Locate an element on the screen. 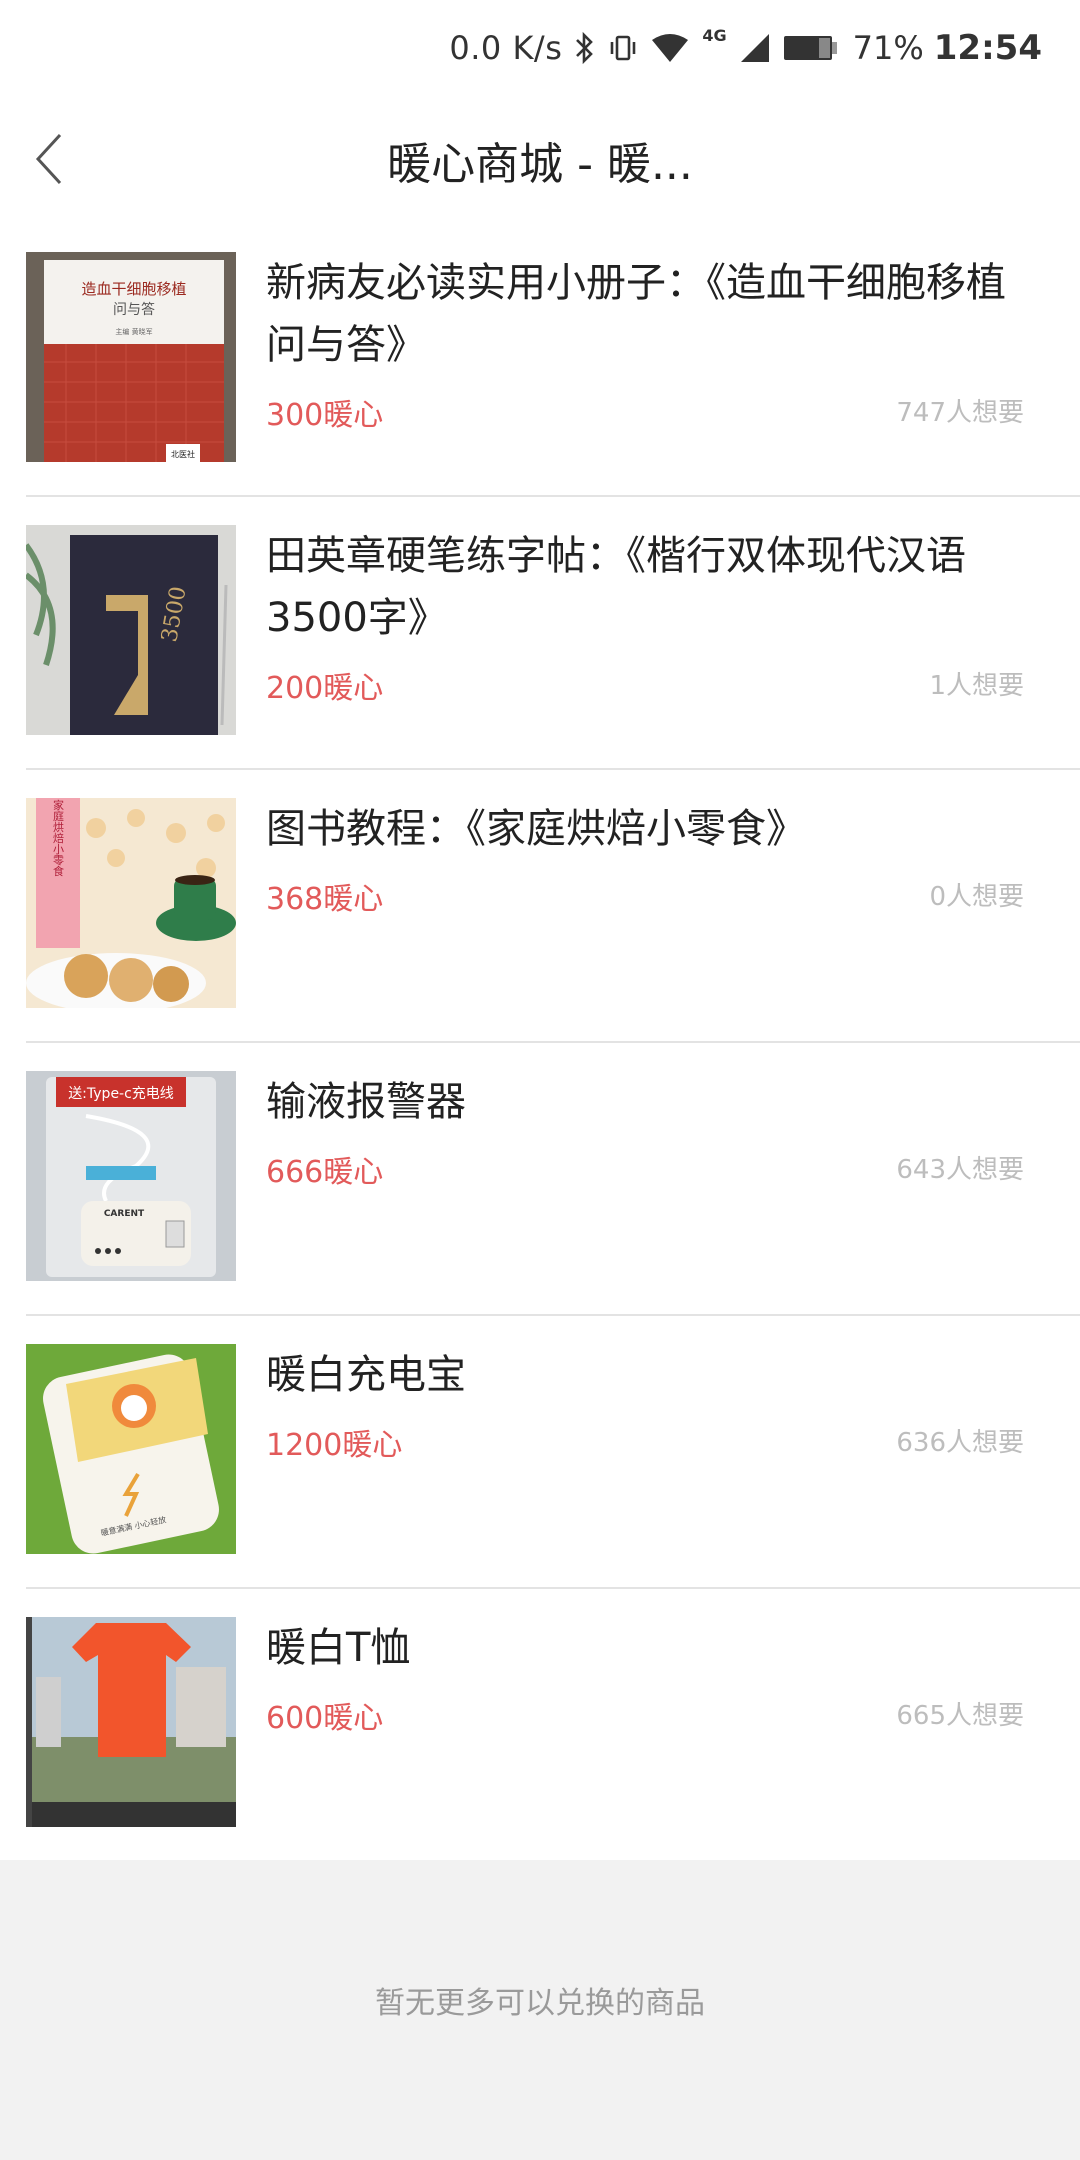  product-thumbnail: 送:Type-c充电线 CARENT is located at coordinates (131, 1176).